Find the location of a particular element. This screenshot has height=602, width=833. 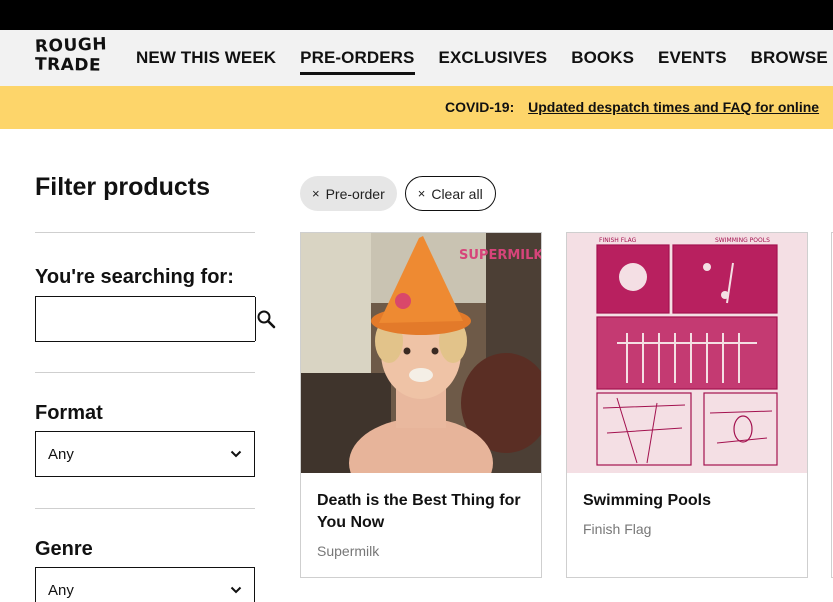

chip-label: Clear all is located at coordinates (457, 193).